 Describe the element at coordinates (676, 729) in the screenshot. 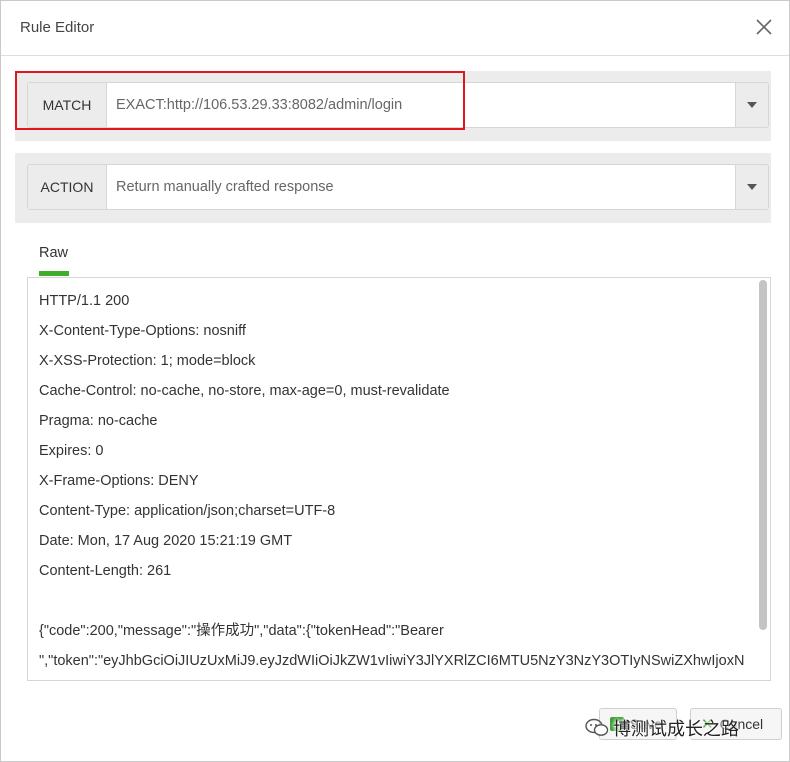

I see `watermark-text: 博测试成长之路` at that location.